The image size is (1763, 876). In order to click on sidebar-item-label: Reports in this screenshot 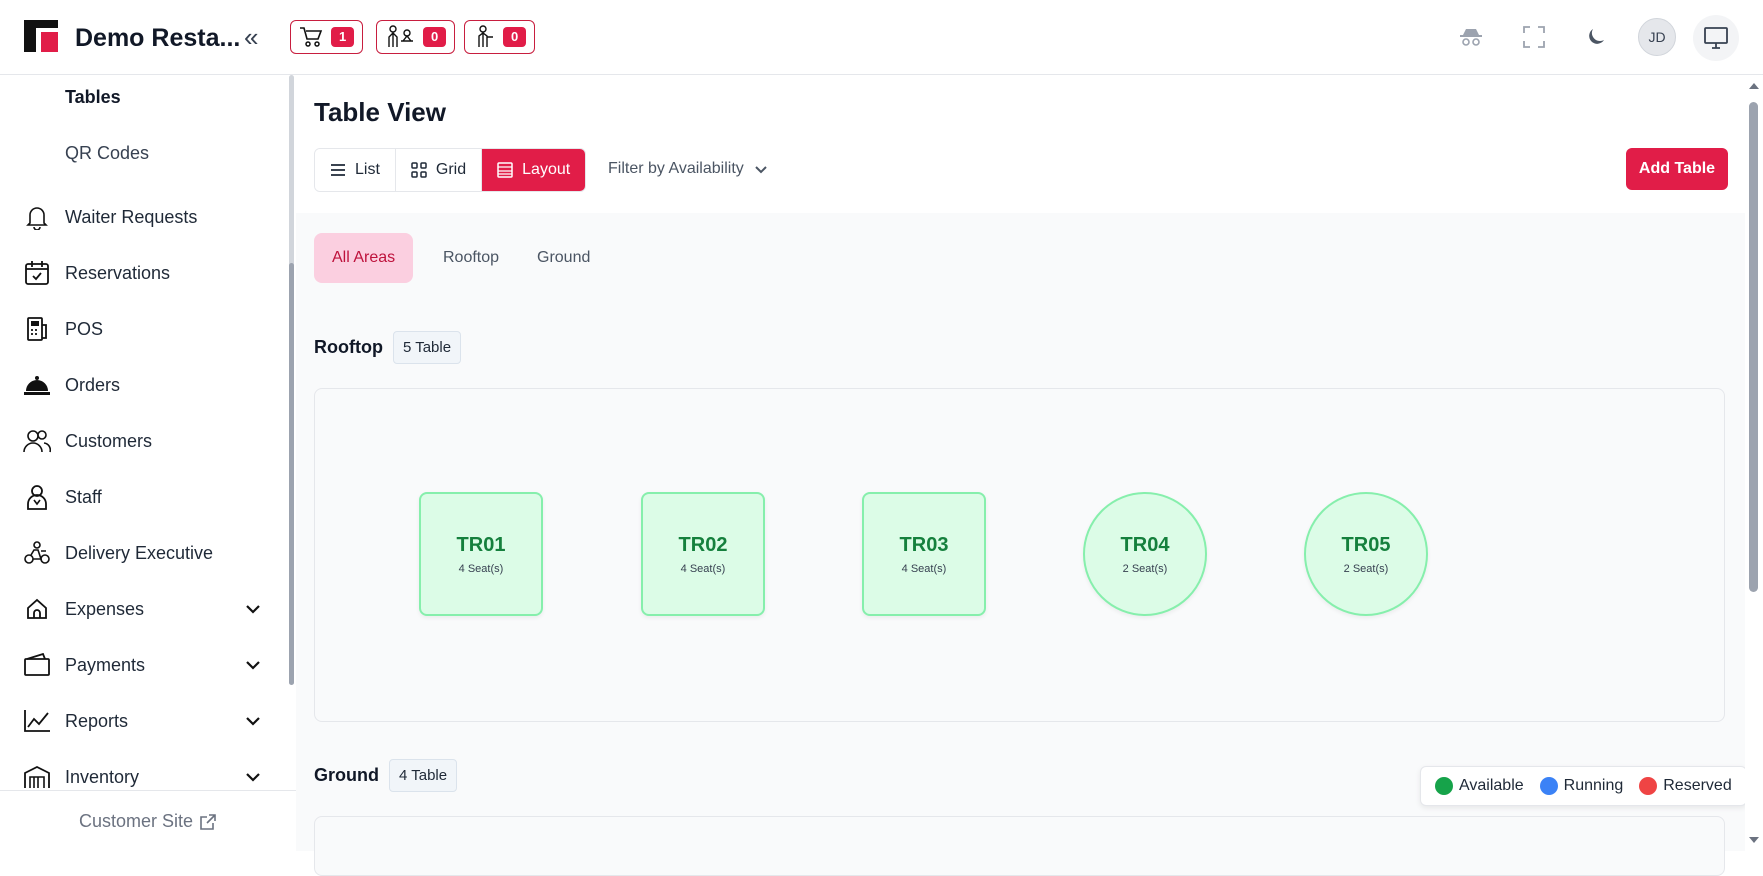, I will do `click(97, 720)`.